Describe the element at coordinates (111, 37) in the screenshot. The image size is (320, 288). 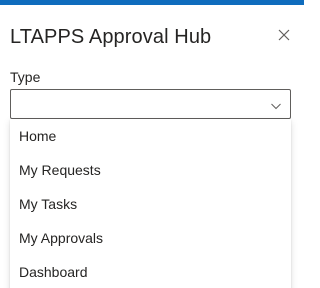
I see `panel-title: LTAPPS Approval Hub` at that location.